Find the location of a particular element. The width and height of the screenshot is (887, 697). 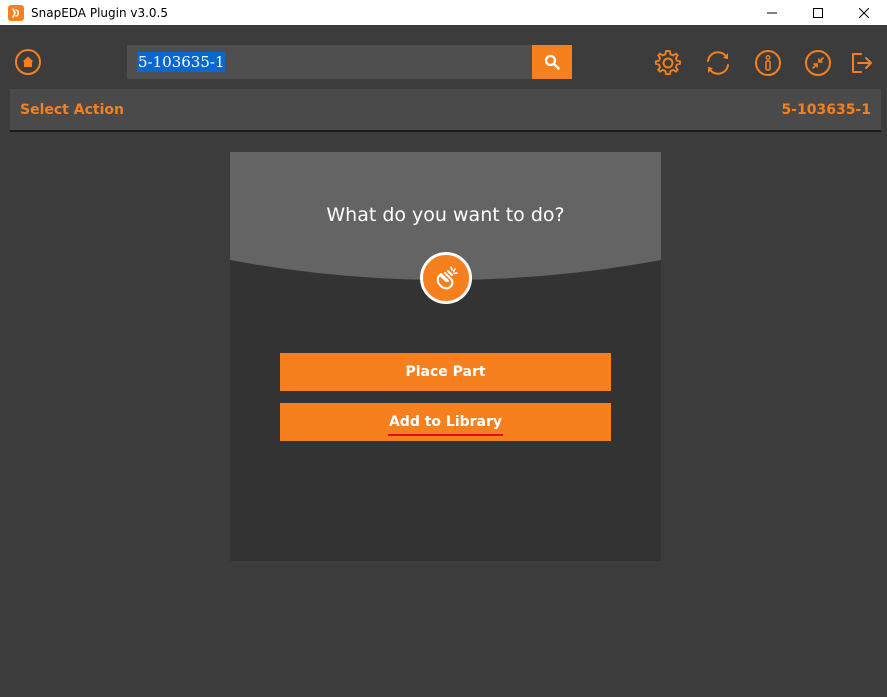

info-button is located at coordinates (768, 63).